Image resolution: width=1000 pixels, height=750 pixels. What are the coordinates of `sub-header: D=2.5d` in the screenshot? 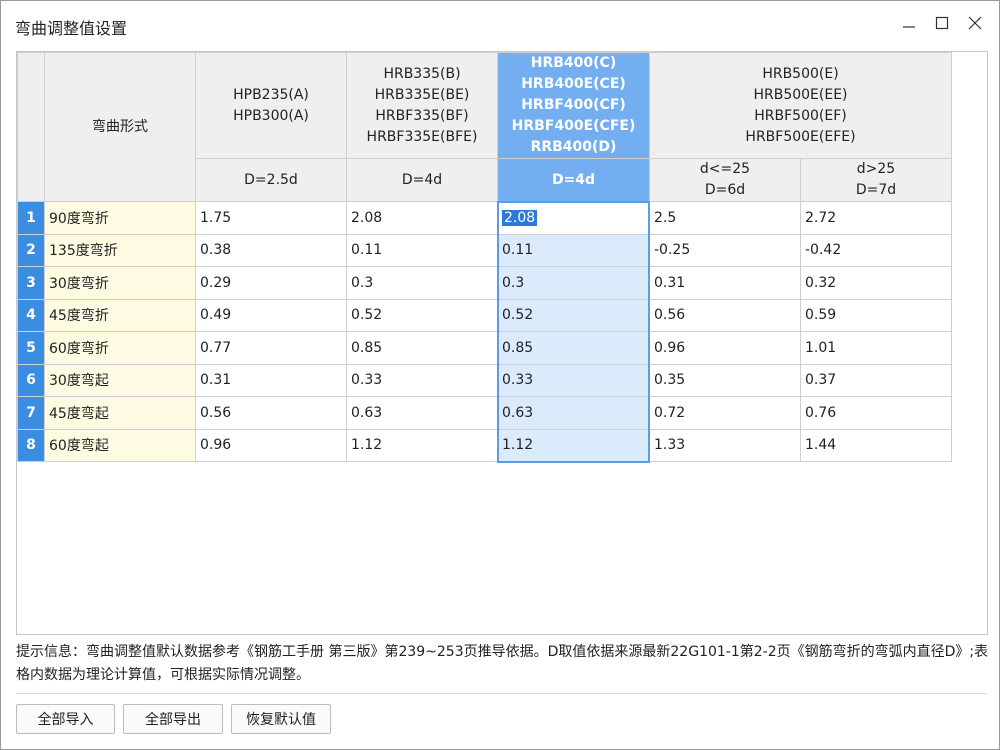 It's located at (271, 180).